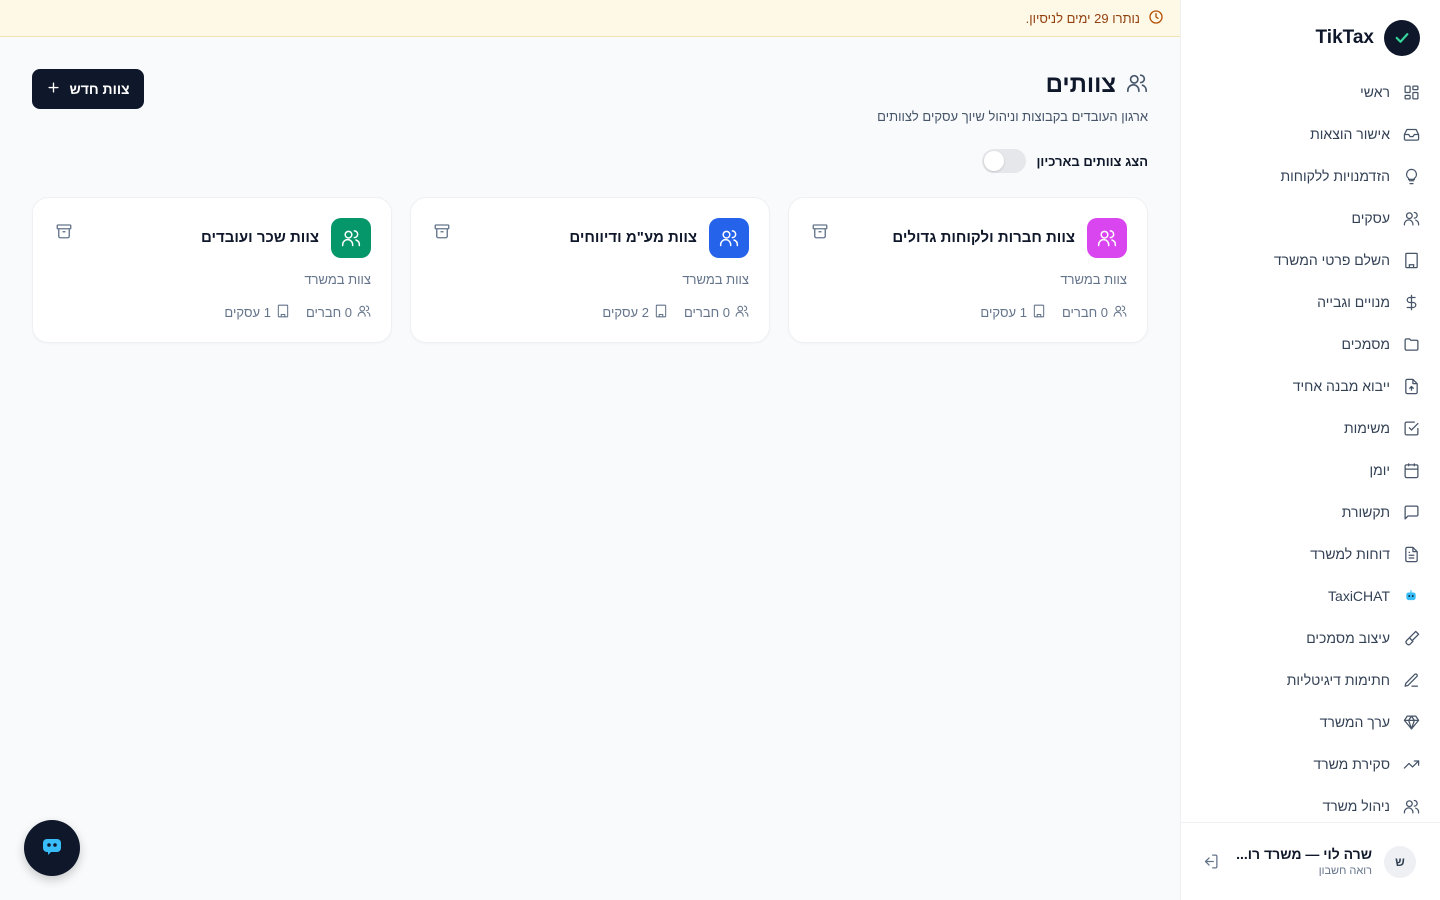 This screenshot has height=900, width=1440. Describe the element at coordinates (590, 18) in the screenshot. I see `trial-banner: נותרו 29 ימים לניסיון.` at that location.